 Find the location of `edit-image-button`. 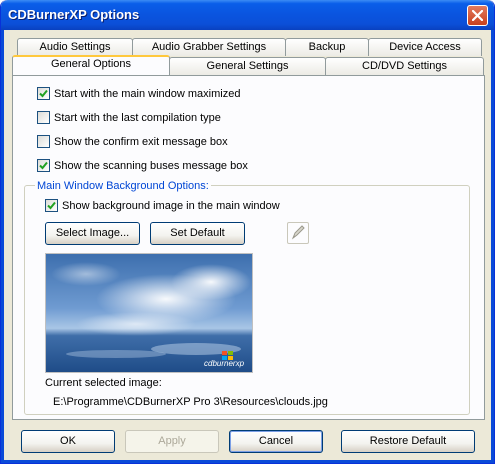

edit-image-button is located at coordinates (298, 233).